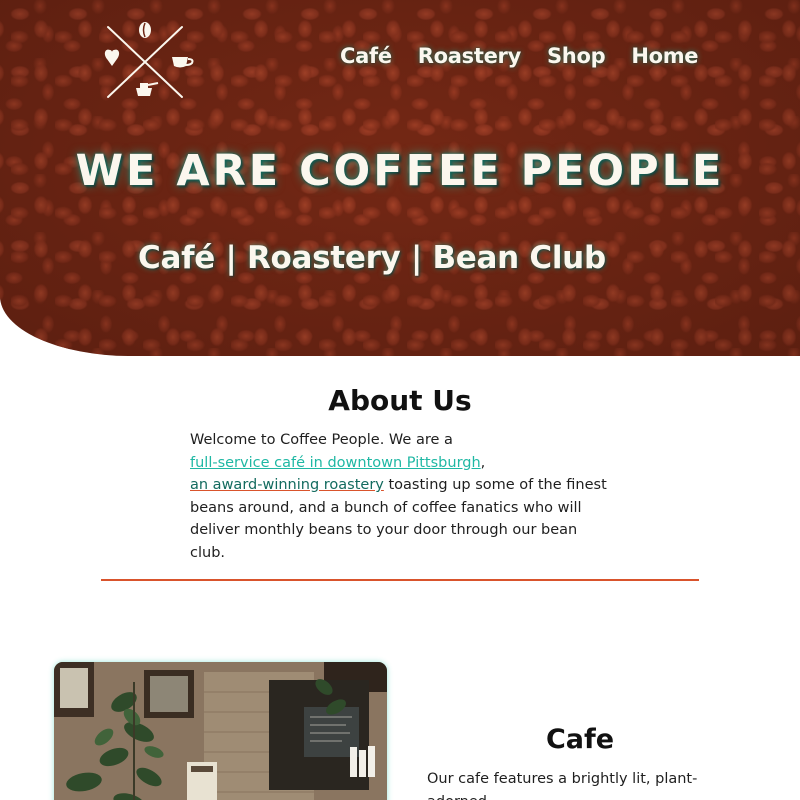 This screenshot has height=800, width=800. Describe the element at coordinates (576, 56) in the screenshot. I see `nav-shop-link: Shop` at that location.